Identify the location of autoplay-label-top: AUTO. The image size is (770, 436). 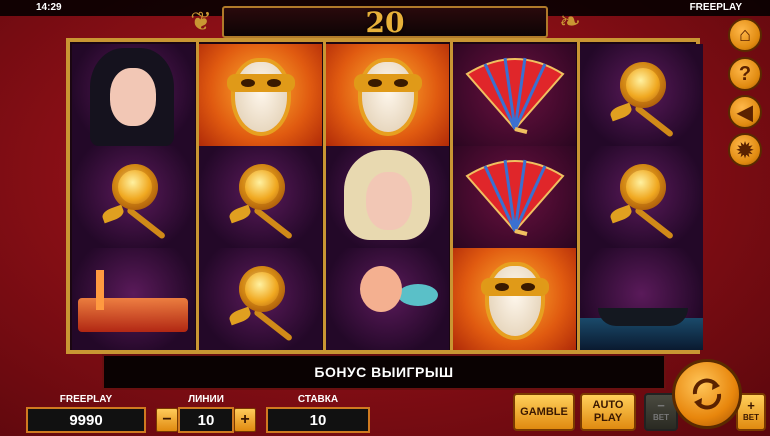
(608, 405).